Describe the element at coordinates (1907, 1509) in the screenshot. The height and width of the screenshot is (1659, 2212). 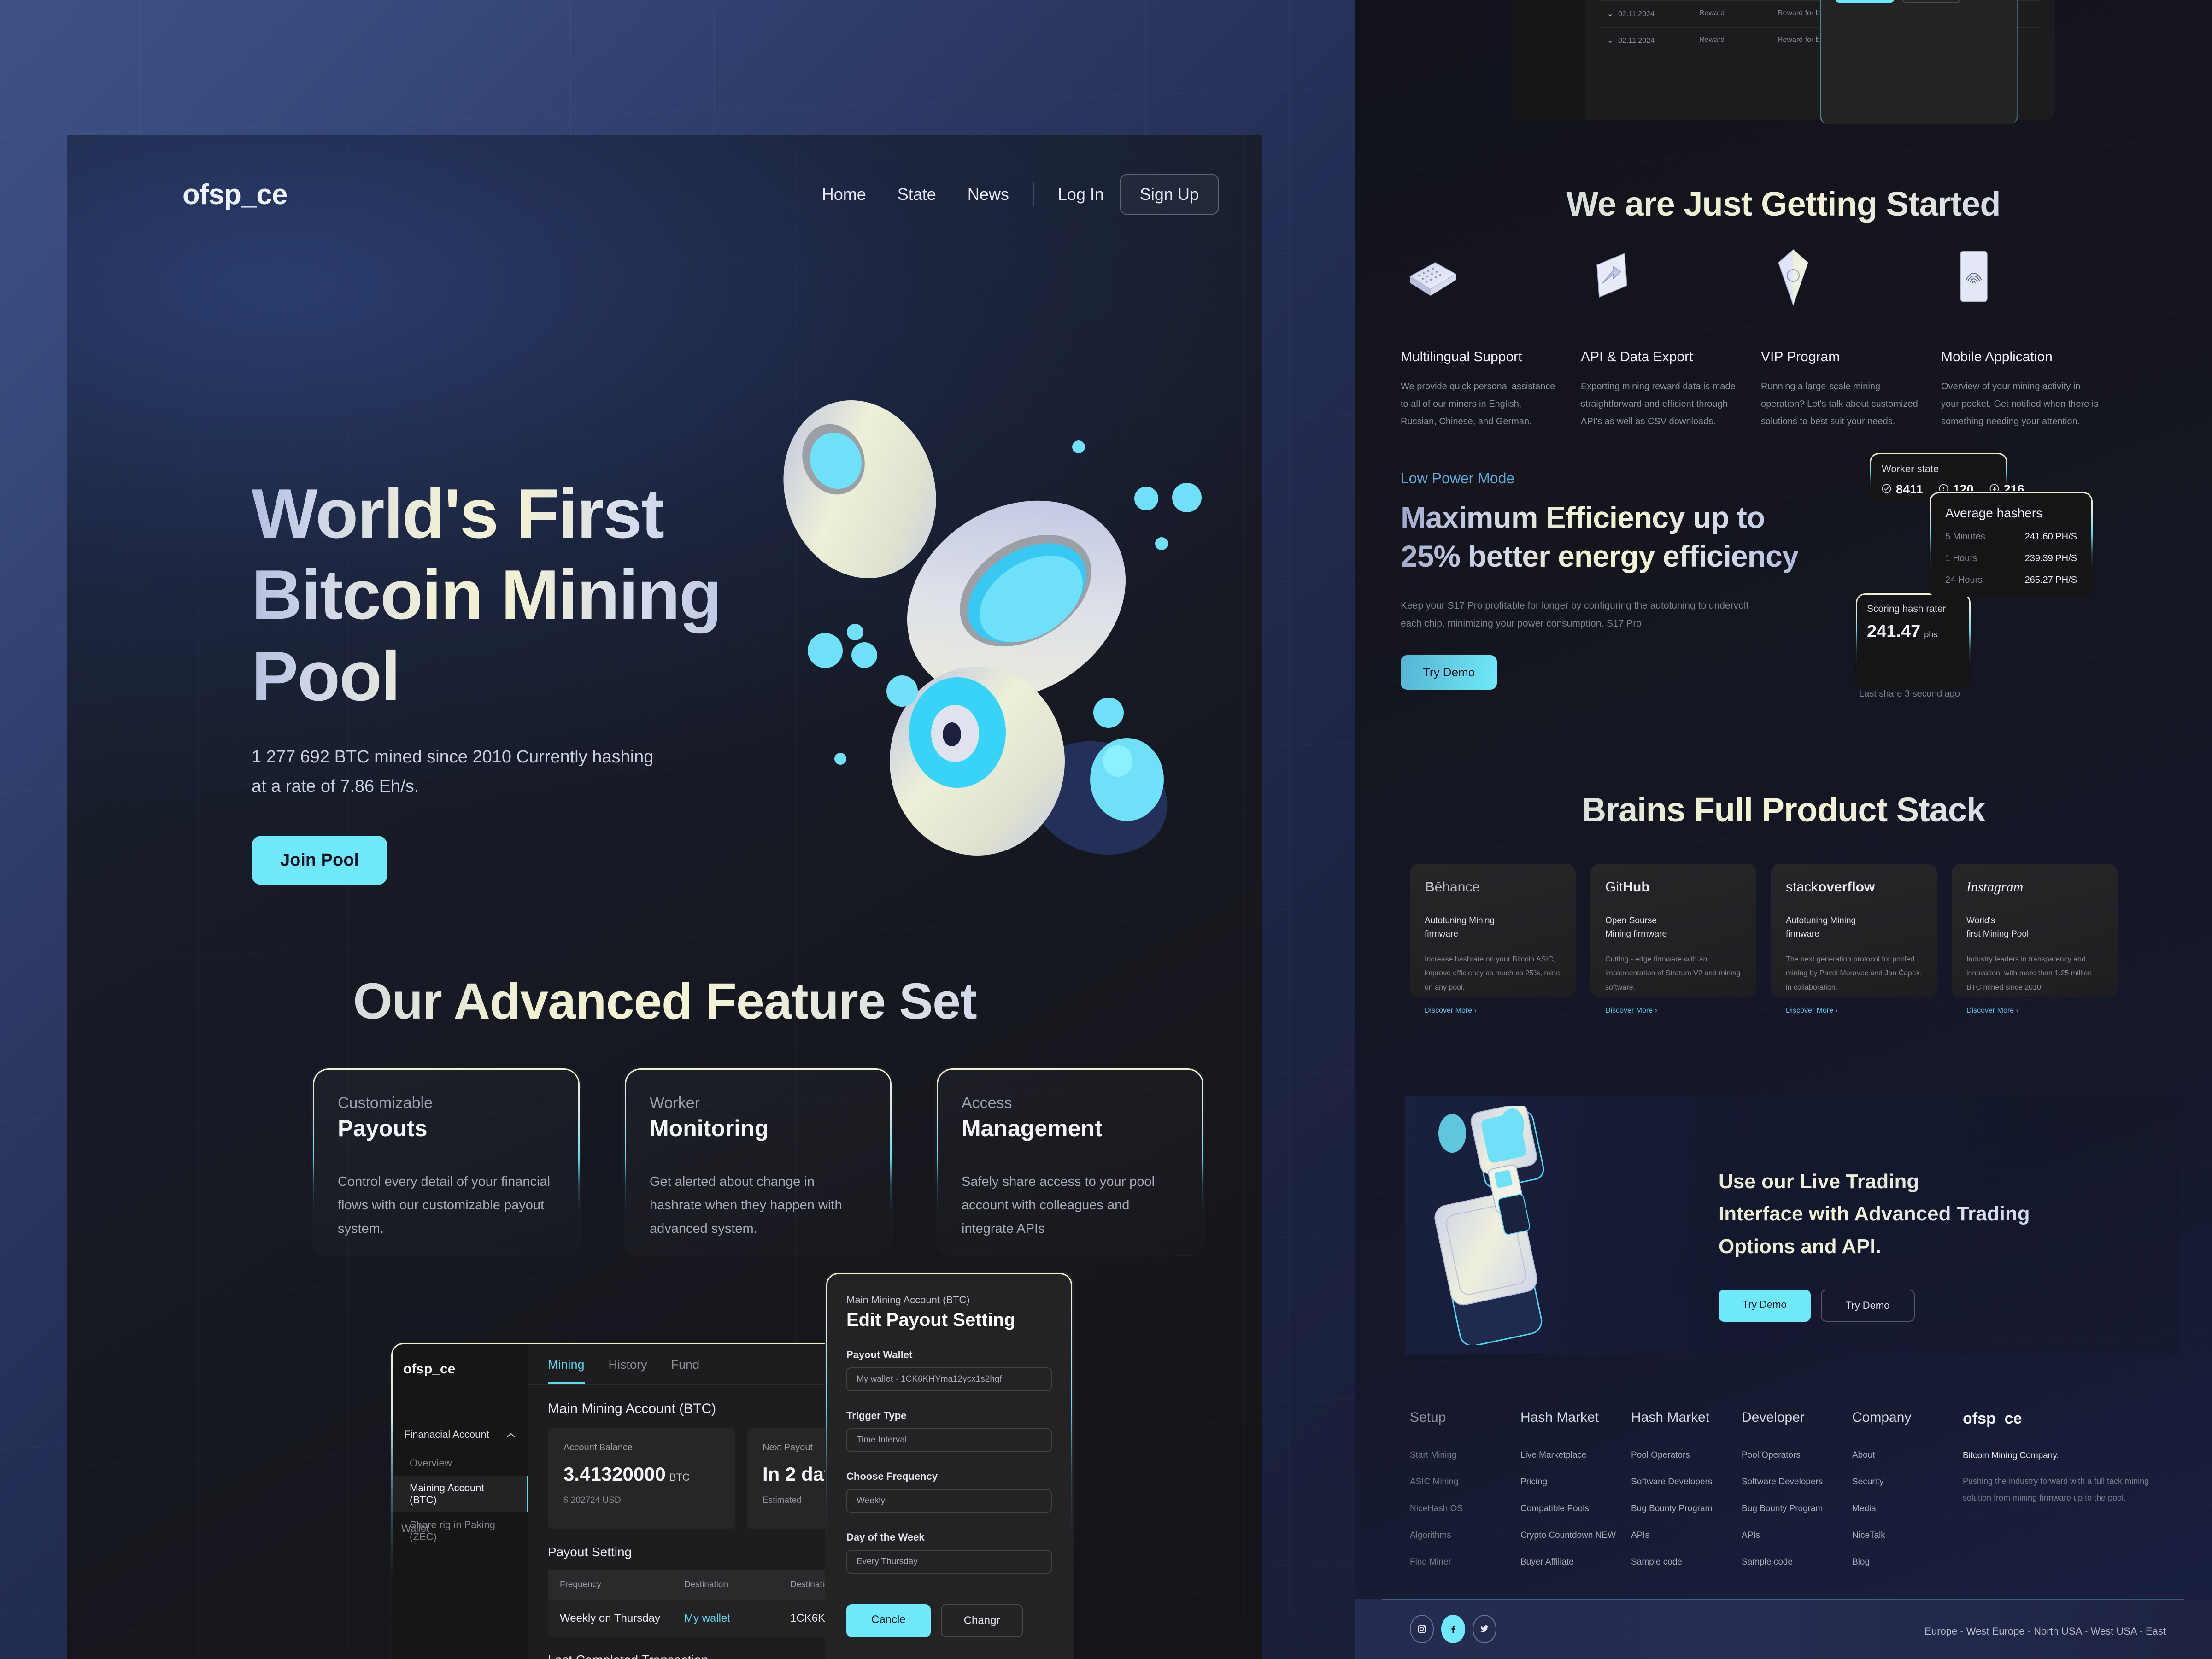
I see `footer-link: Media` at that location.